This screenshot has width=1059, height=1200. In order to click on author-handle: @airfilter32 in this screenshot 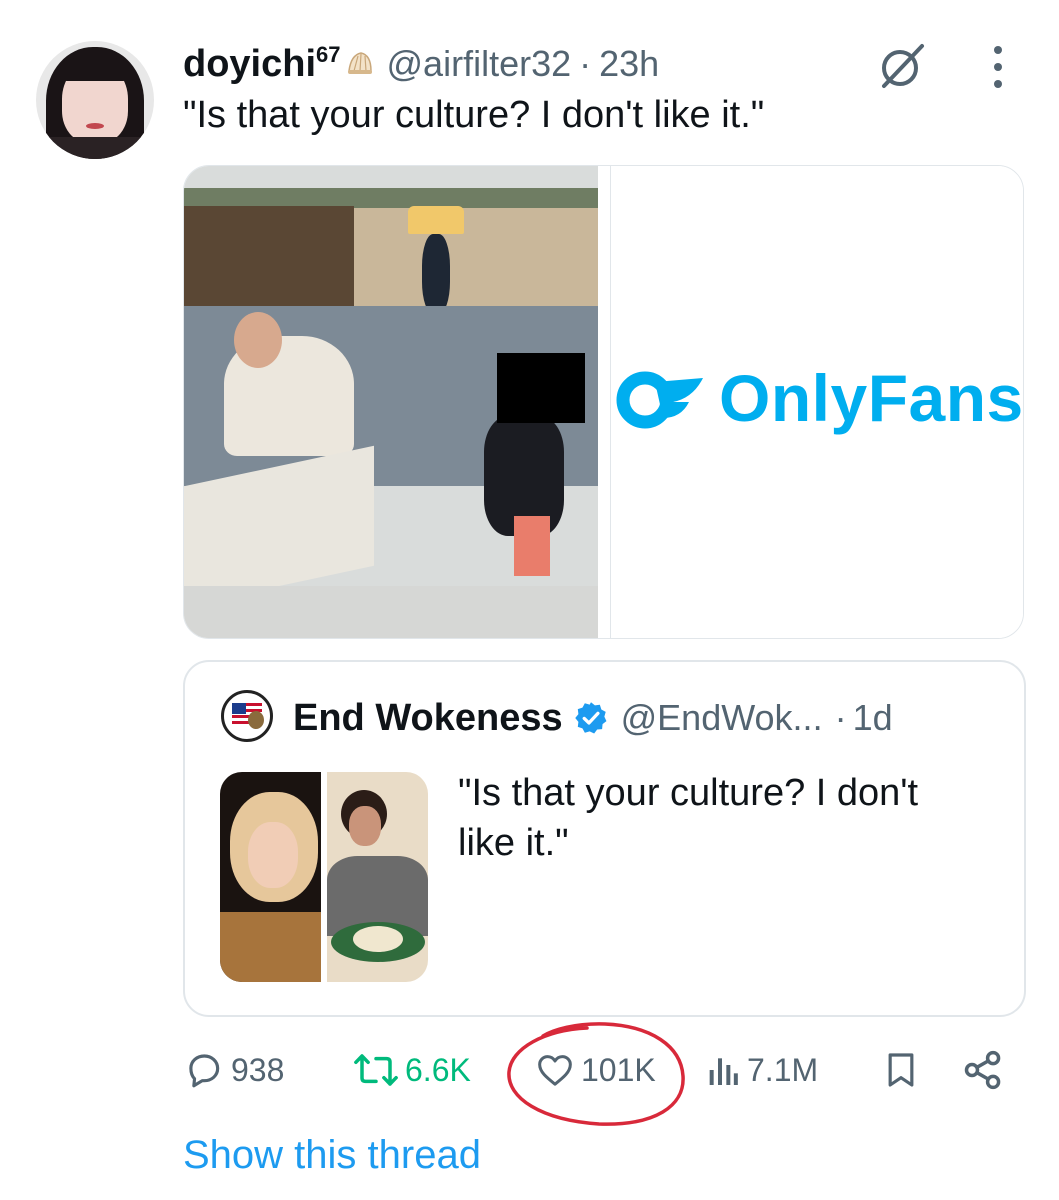, I will do `click(479, 64)`.